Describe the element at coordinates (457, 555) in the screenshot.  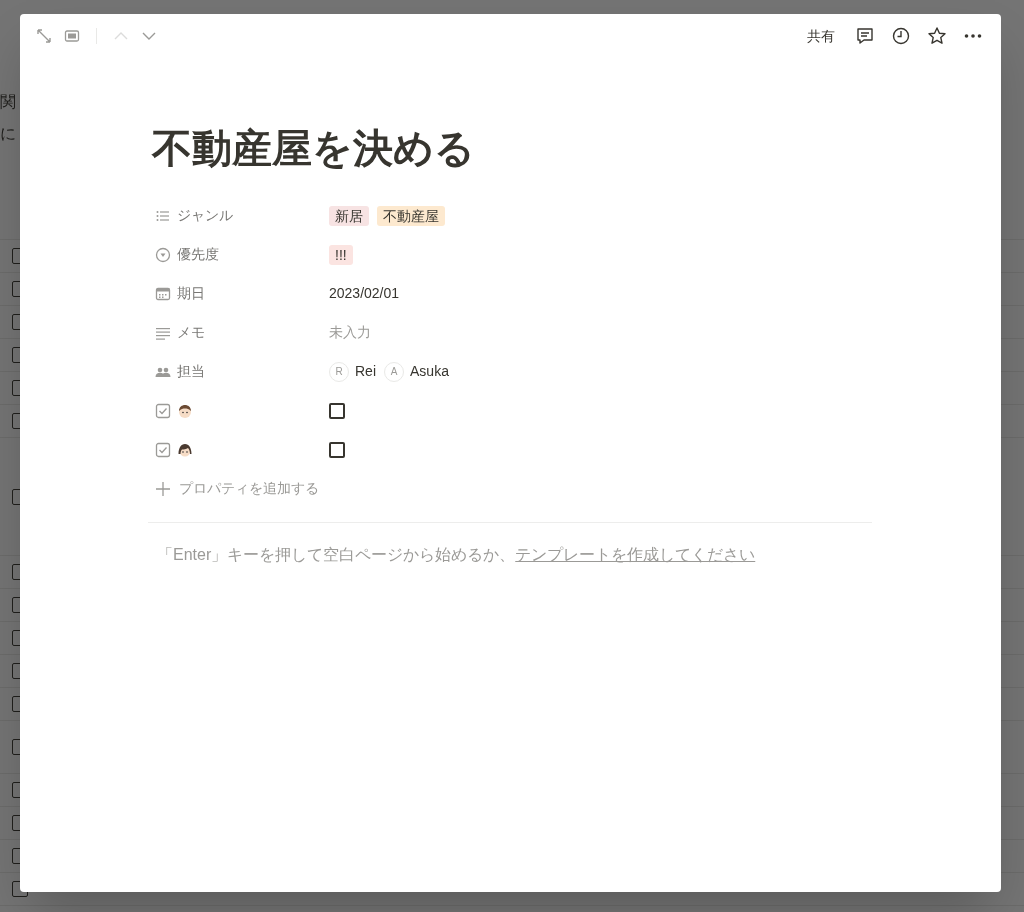
I see `empty-page-hint: 「Enter」キーを押して空白ページから始めるか、テンプレートを作成してください` at that location.